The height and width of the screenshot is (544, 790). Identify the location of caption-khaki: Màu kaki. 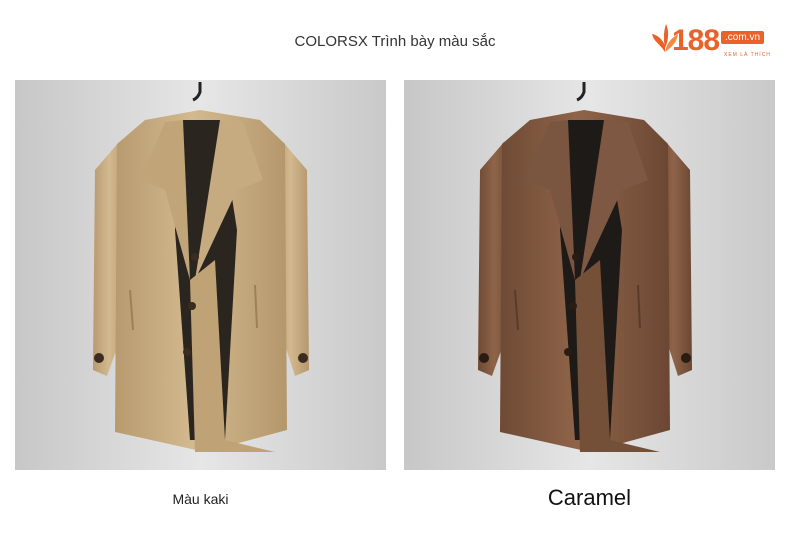
(200, 499).